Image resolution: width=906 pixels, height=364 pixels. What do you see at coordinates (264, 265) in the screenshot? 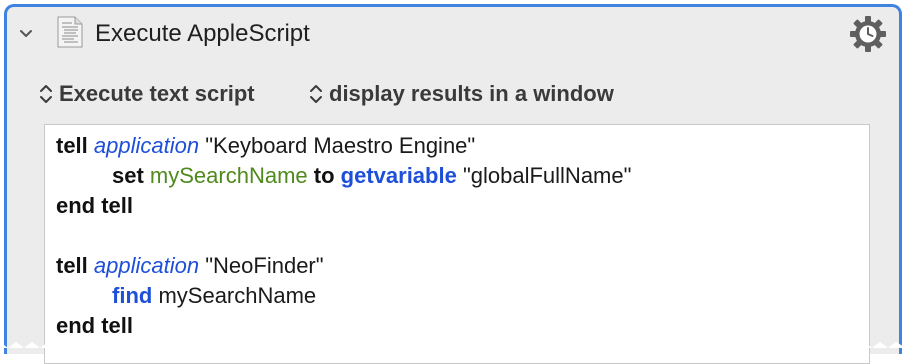
I see `string-literal: "NeoFinder"` at bounding box center [264, 265].